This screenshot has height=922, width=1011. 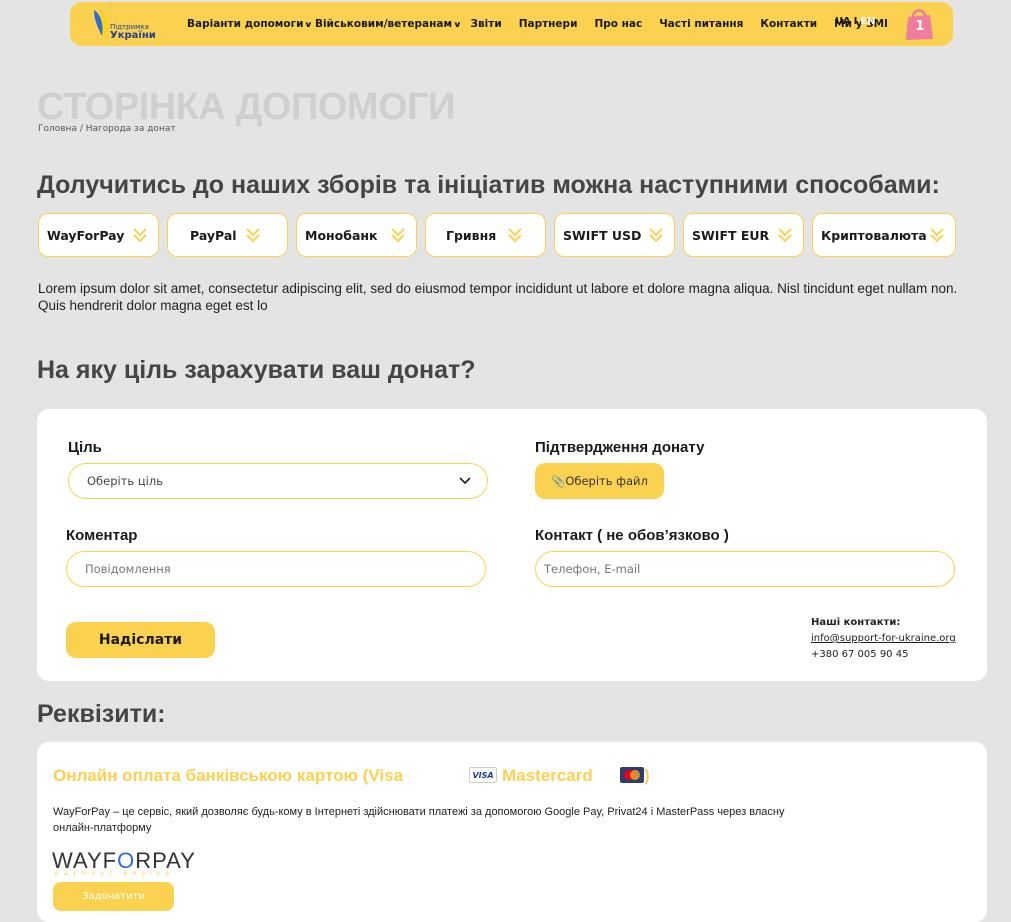 I want to click on card-payment-title: Онлайн оплата банківською картою (Visa, so click(x=228, y=775).